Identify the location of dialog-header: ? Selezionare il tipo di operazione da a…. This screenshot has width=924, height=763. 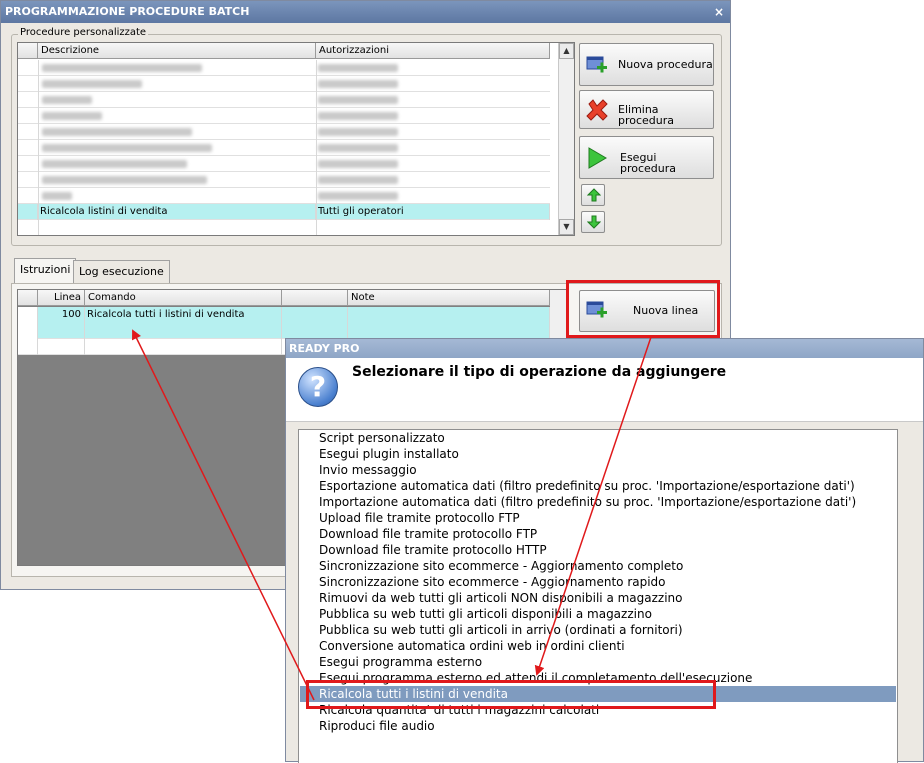
(604, 390).